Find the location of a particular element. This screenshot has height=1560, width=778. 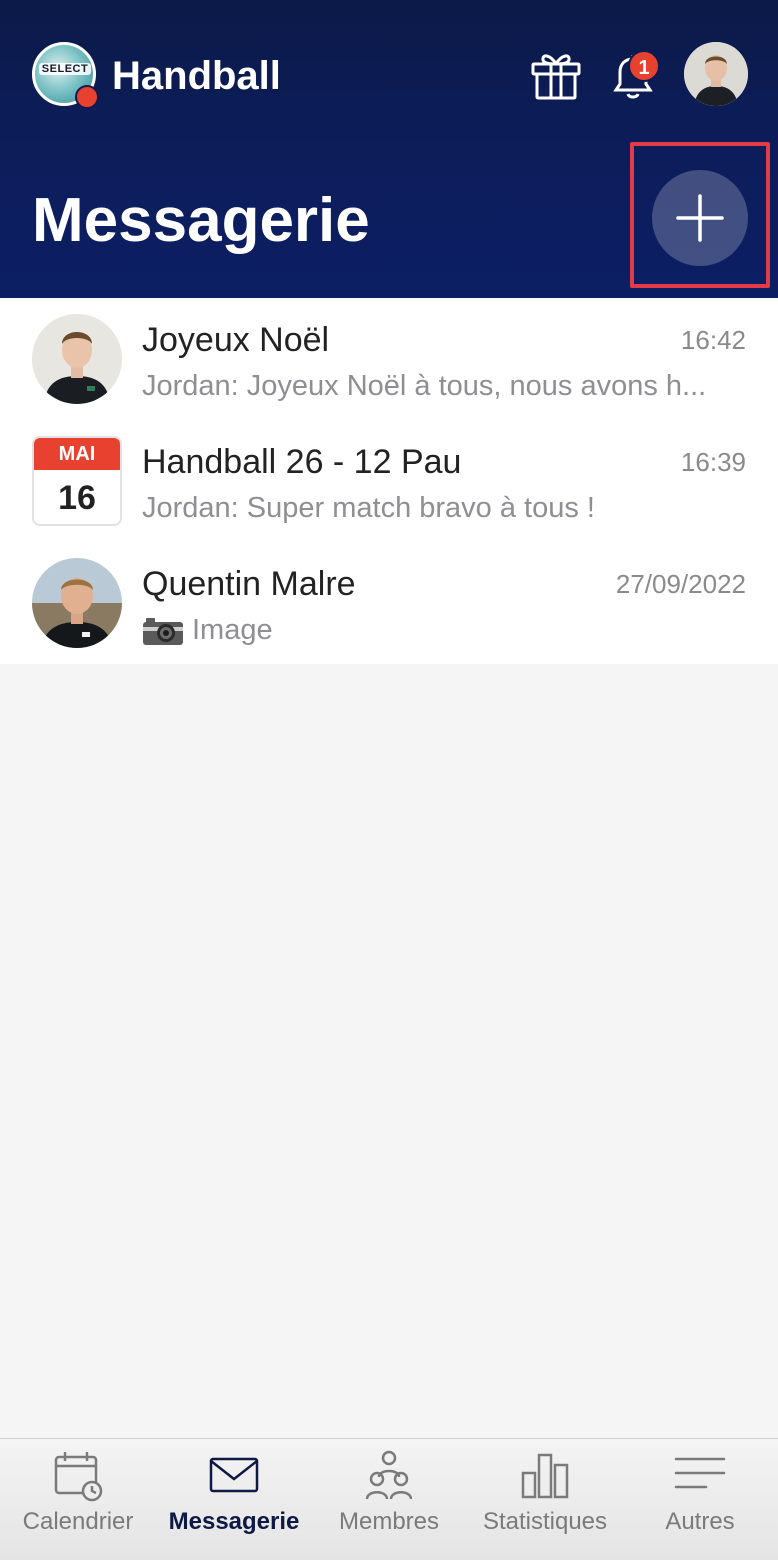

preview-text: Image is located at coordinates (232, 630).